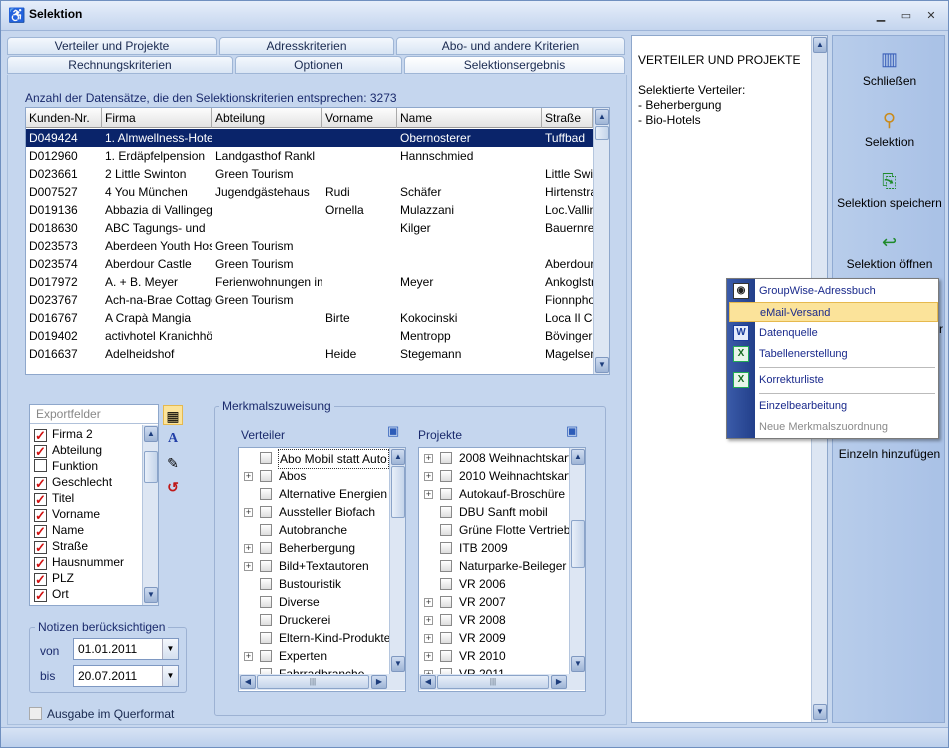 The image size is (949, 748). What do you see at coordinates (173, 463) in the screenshot?
I see `edit-list-icon: ✎` at bounding box center [173, 463].